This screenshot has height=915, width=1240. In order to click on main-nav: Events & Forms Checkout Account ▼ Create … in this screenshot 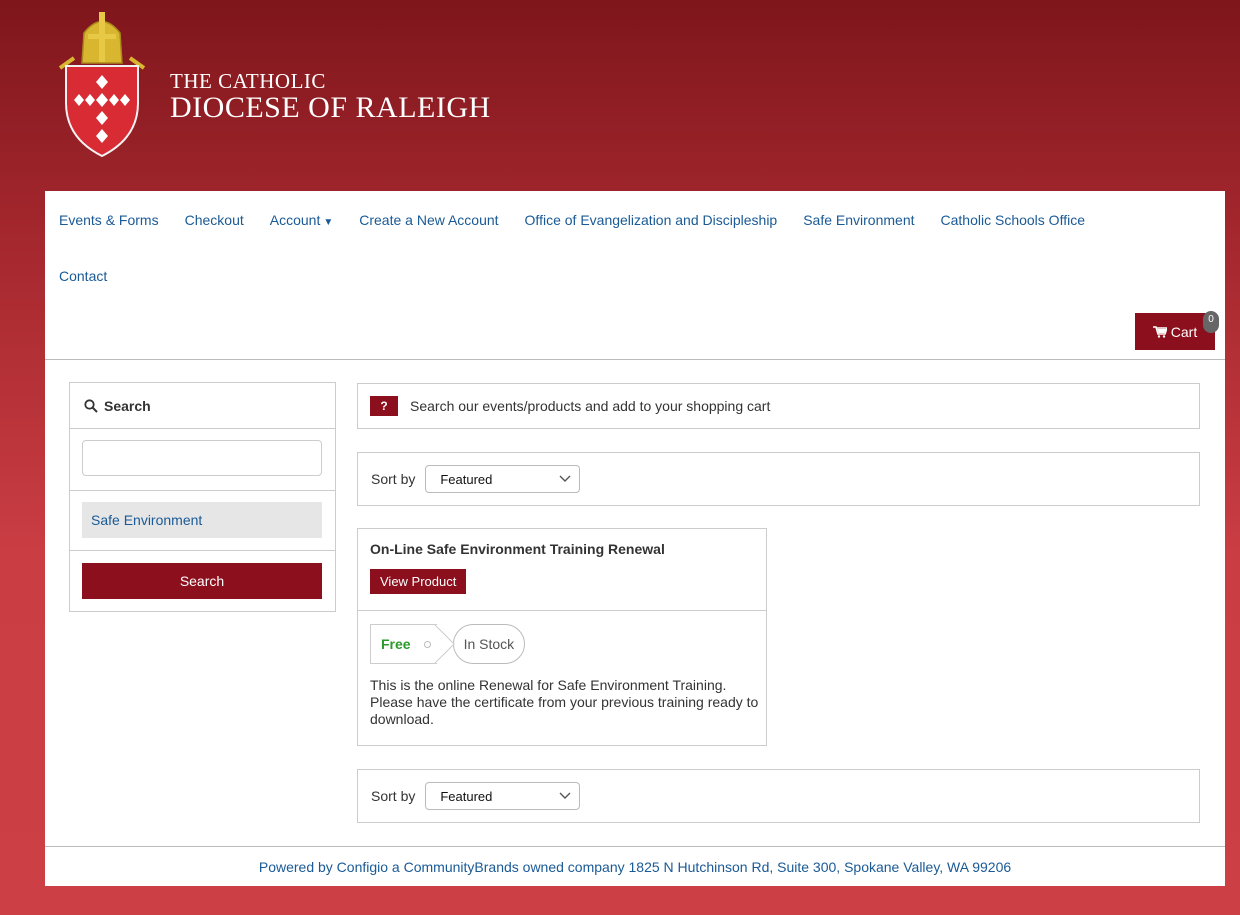, I will do `click(585, 220)`.